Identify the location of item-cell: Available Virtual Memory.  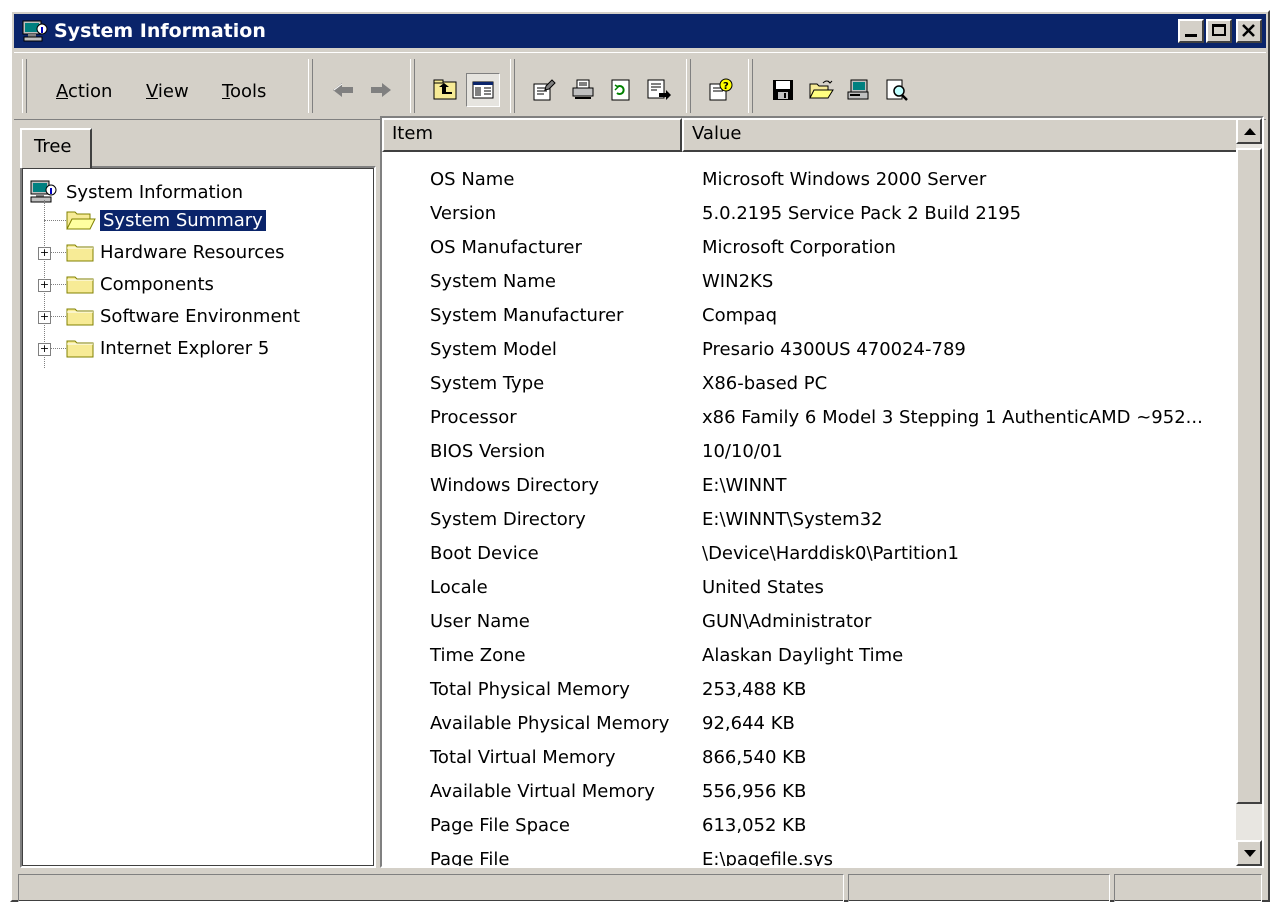
(542, 791).